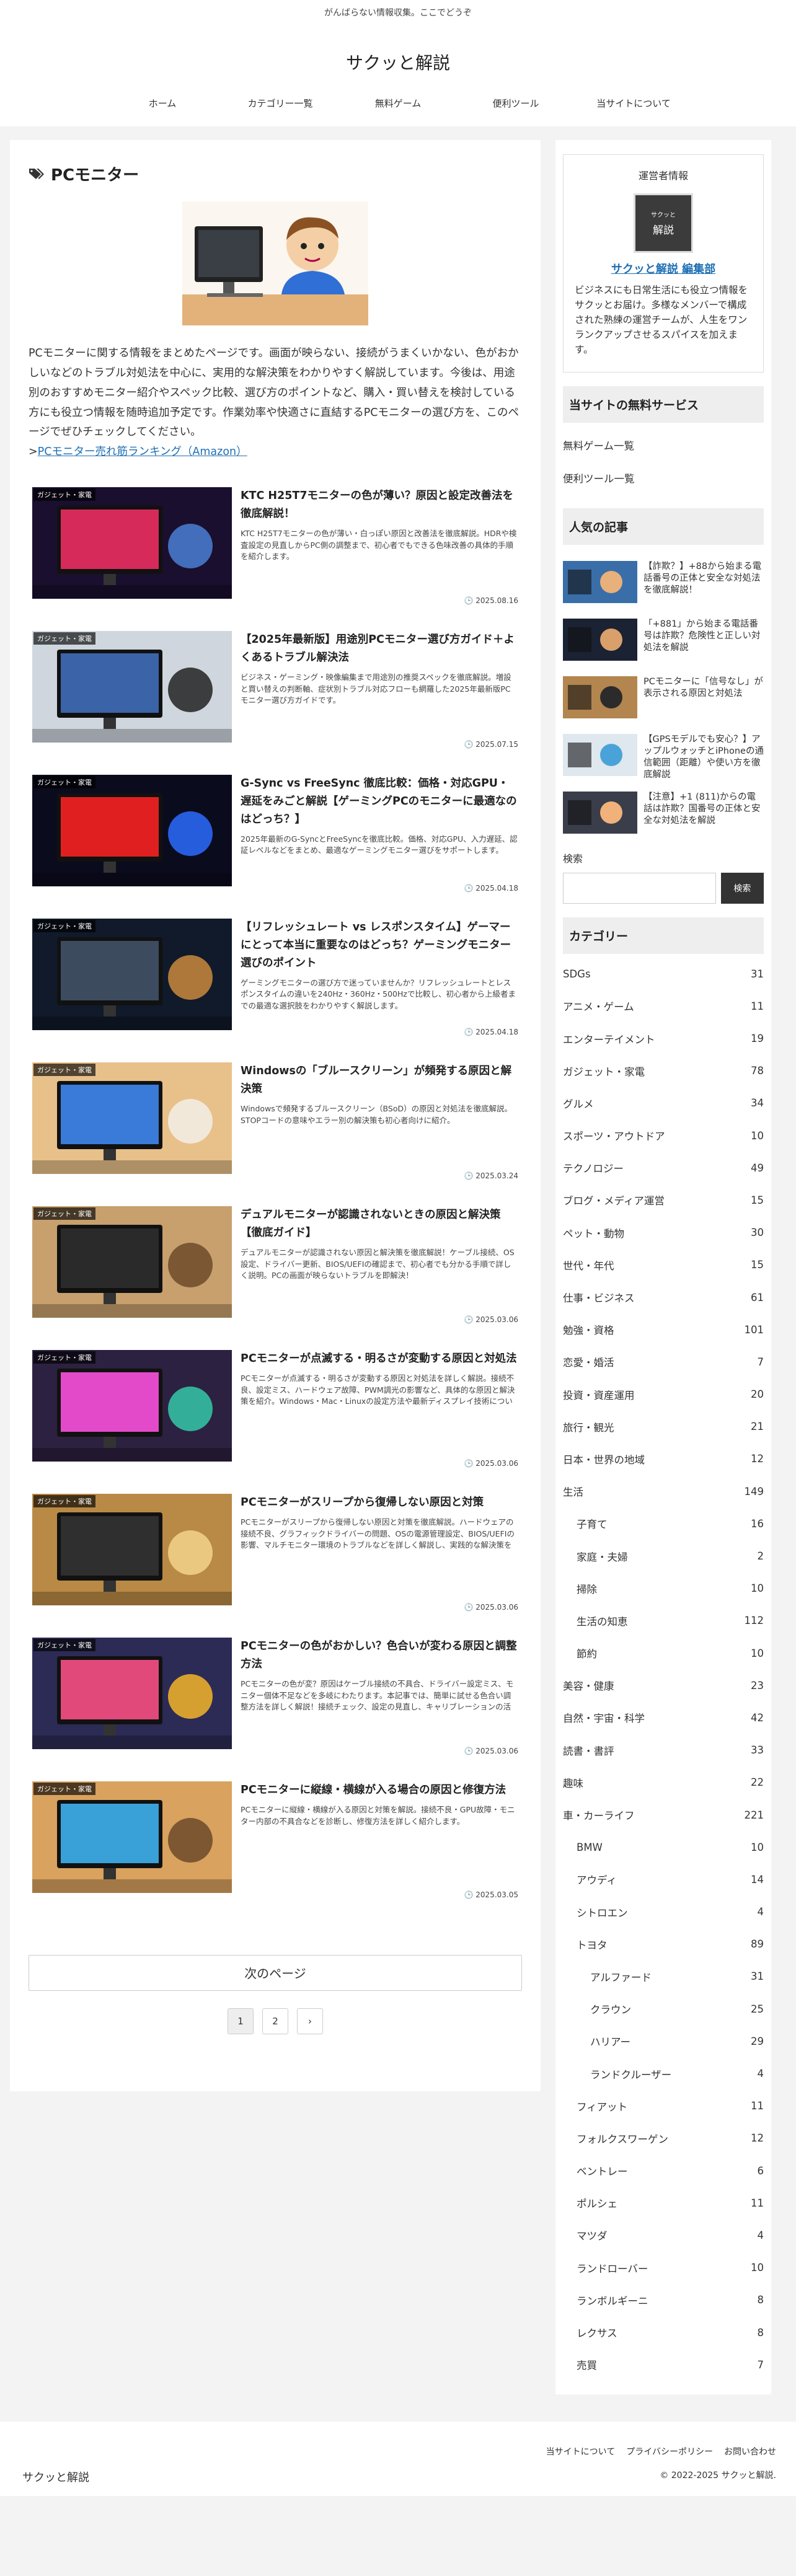 The image size is (796, 2576). Describe the element at coordinates (280, 103) in the screenshot. I see `nav-categories: カテゴリー一覧` at that location.